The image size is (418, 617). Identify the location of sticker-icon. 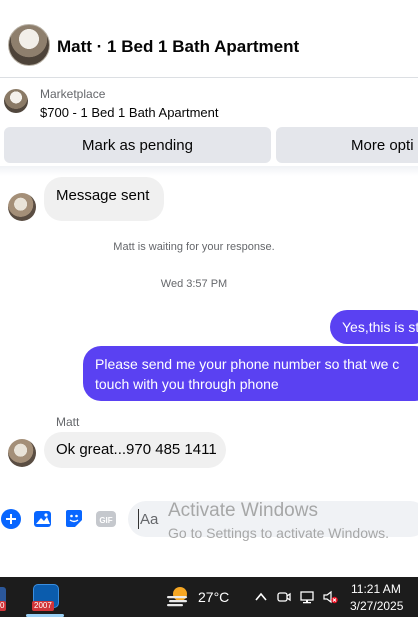
(74, 519).